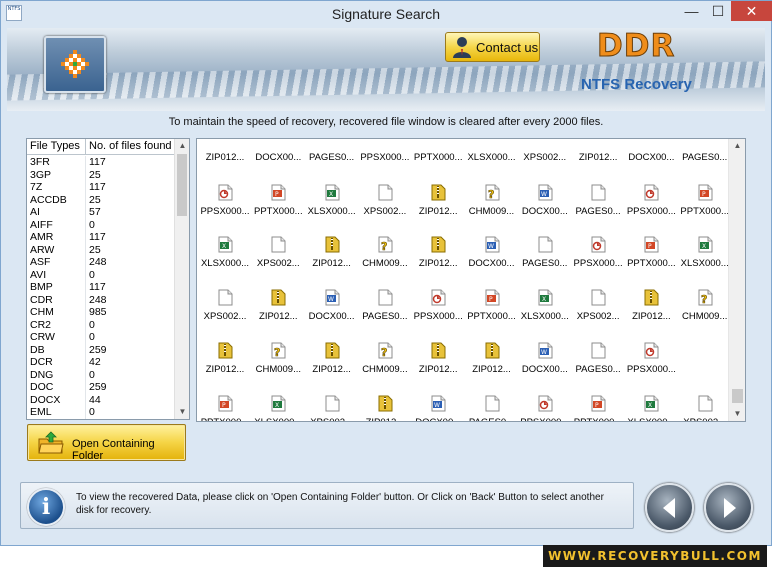  I want to click on file-type-row: CDR 248, so click(101, 299).